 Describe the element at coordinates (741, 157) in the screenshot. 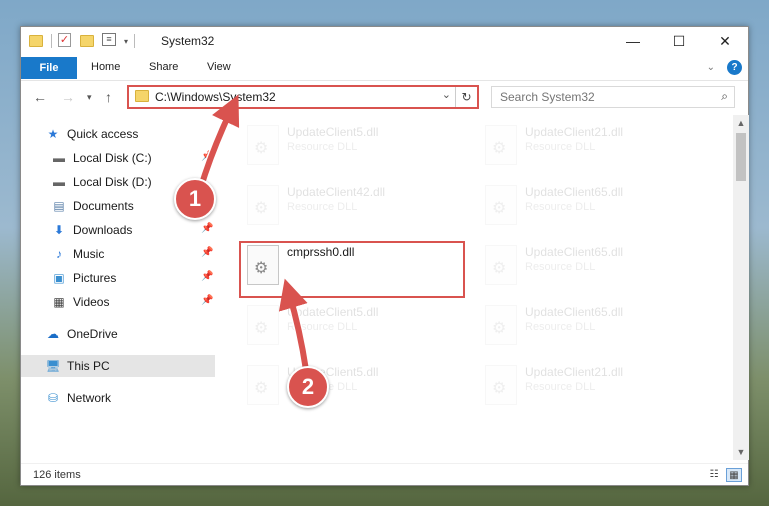

I see `scrollbar-thumb` at that location.